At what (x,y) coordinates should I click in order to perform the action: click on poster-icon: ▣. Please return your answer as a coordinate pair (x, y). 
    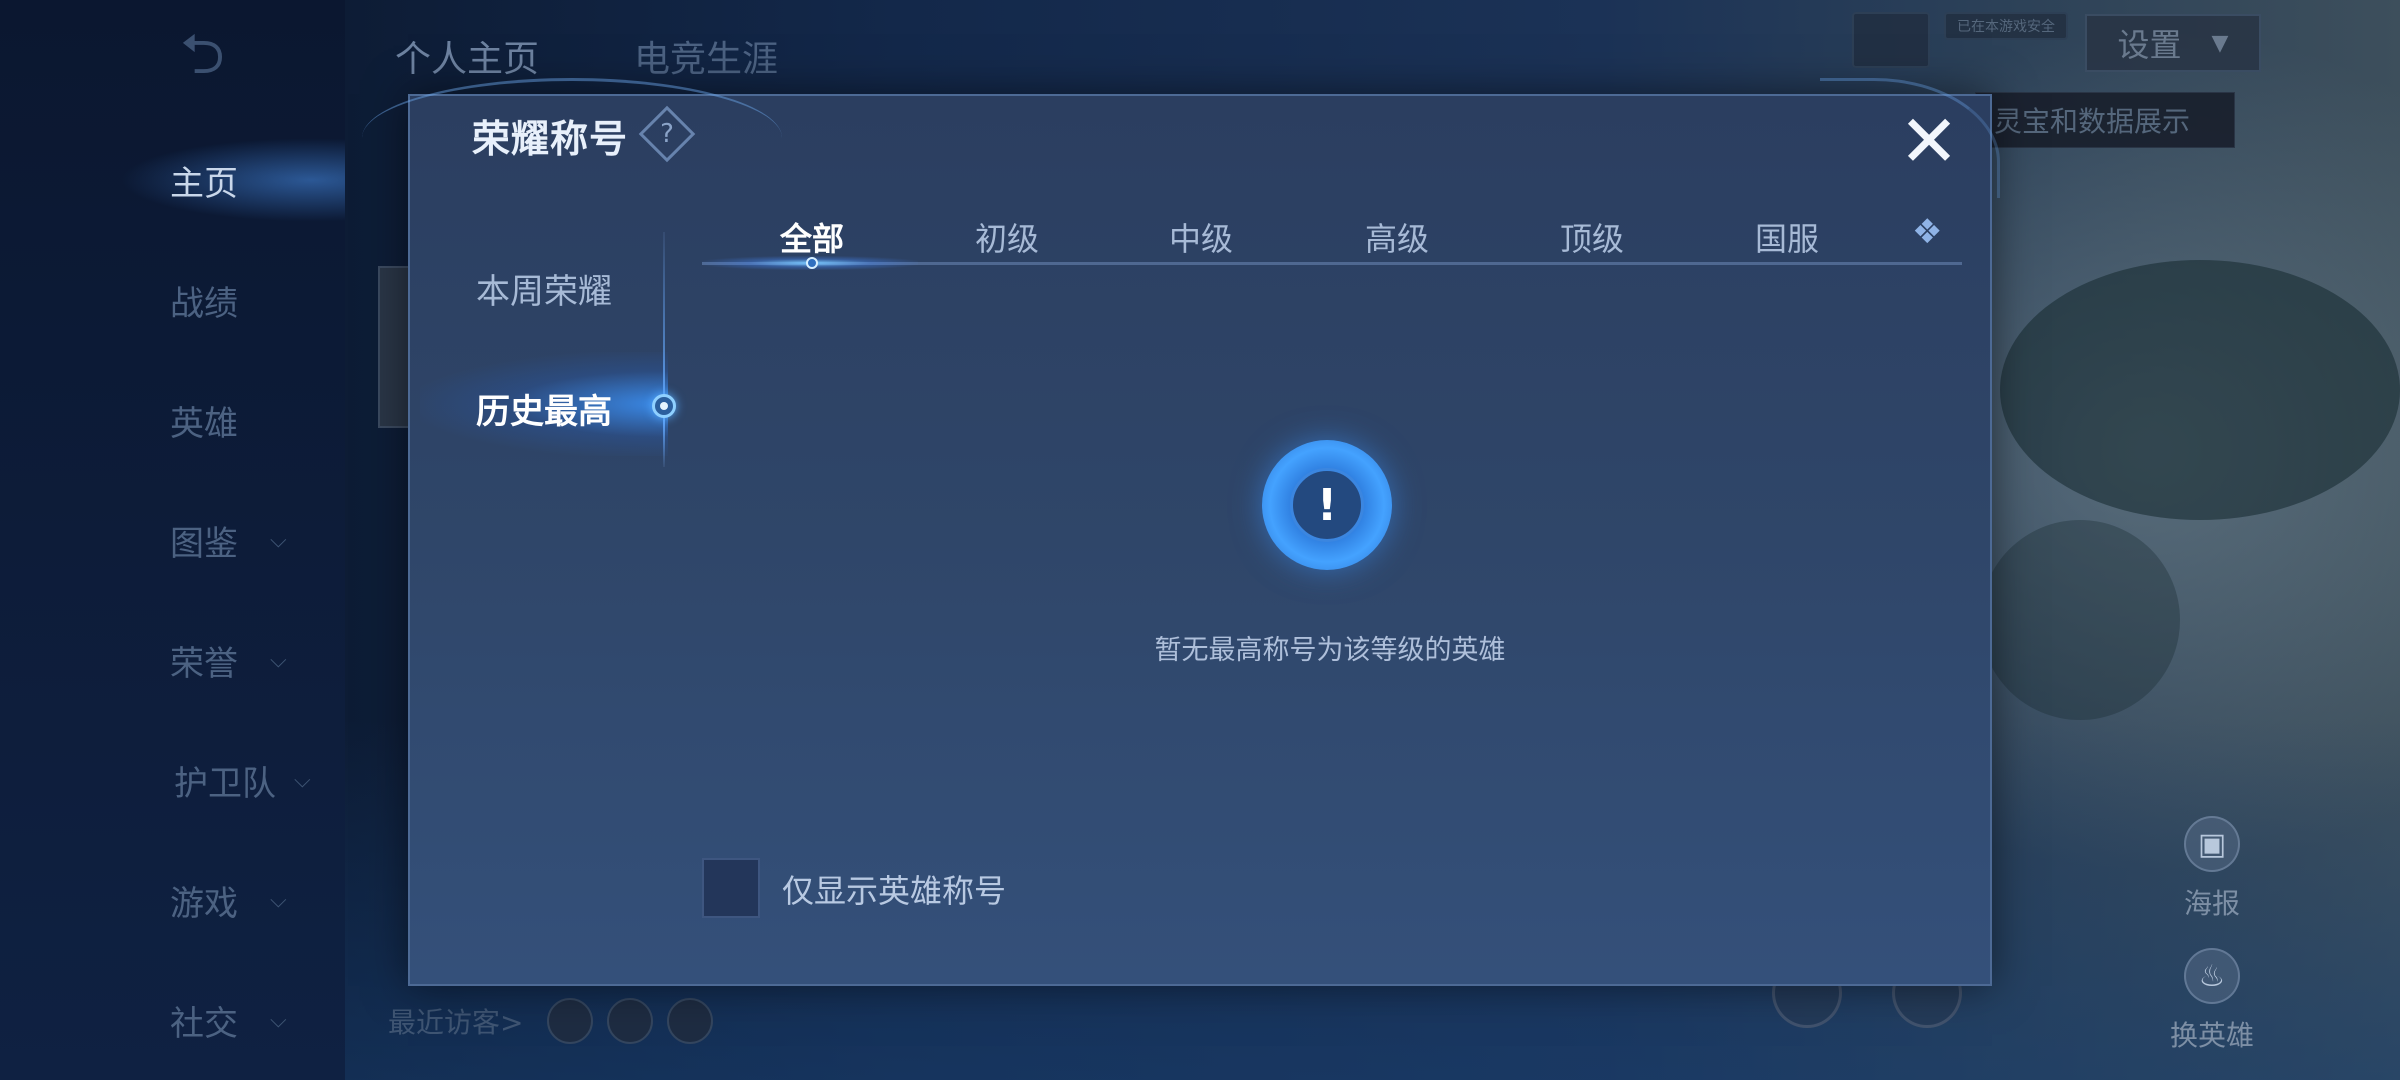
    Looking at the image, I should click on (2212, 844).